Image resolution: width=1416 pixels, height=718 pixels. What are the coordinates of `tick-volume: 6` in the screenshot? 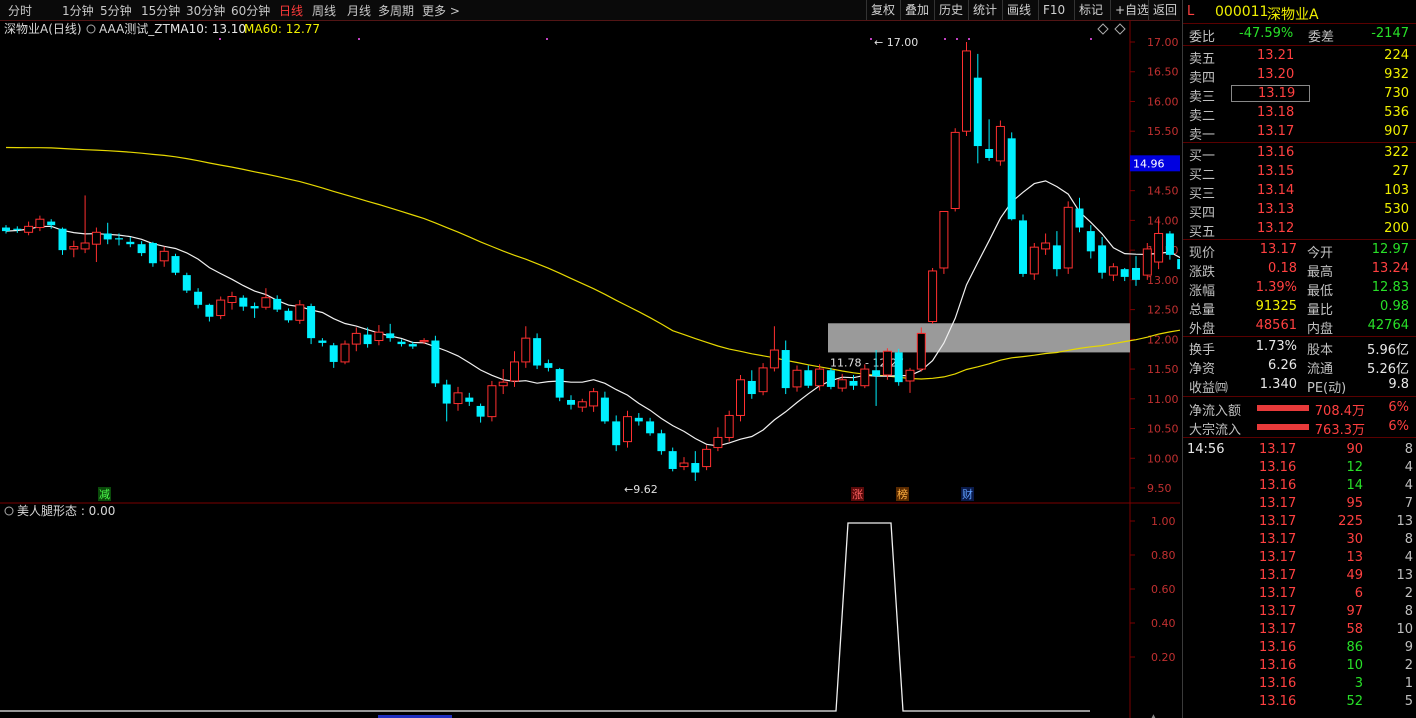 It's located at (1358, 593).